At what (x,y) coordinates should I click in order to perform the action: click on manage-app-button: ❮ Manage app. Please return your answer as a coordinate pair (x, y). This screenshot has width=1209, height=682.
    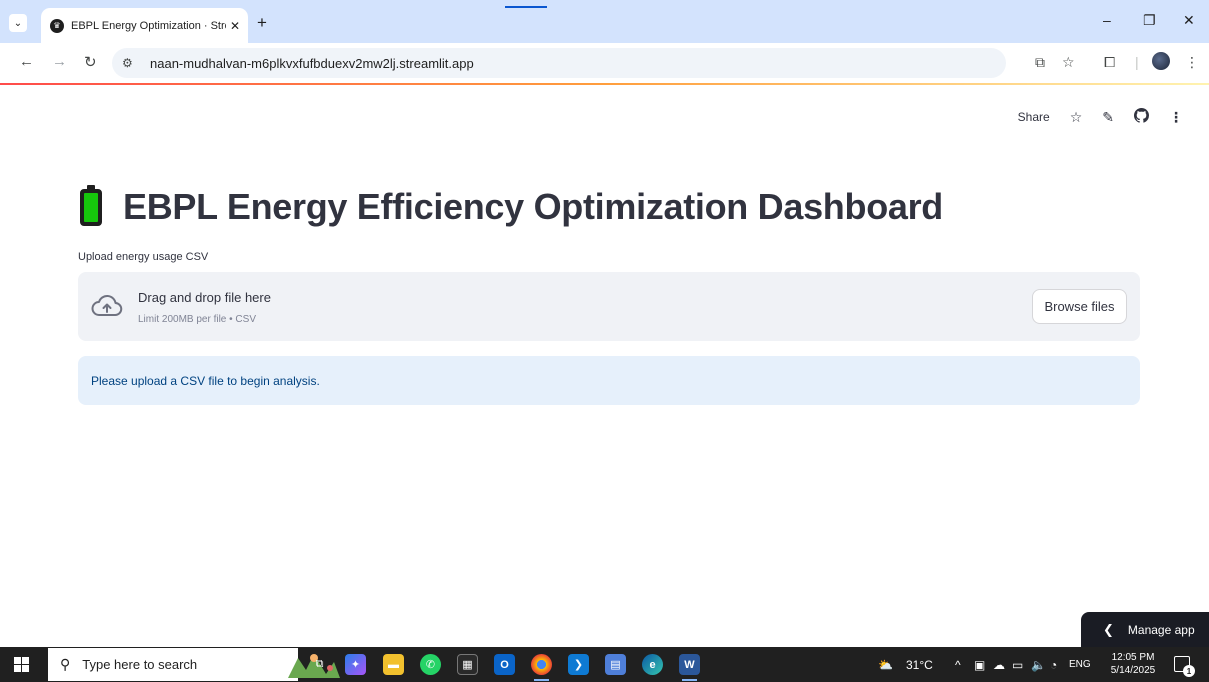
    Looking at the image, I should click on (1145, 629).